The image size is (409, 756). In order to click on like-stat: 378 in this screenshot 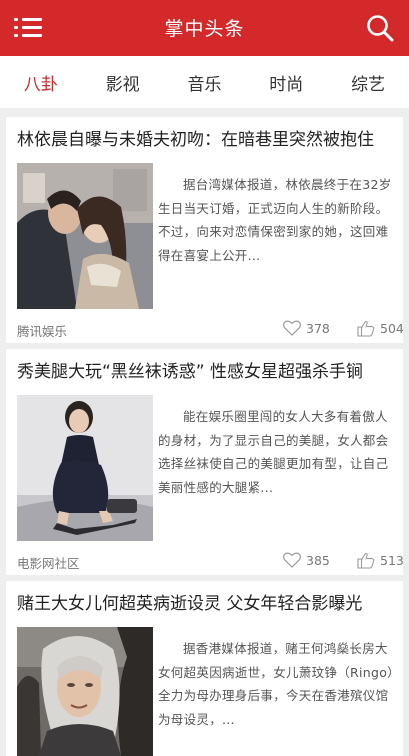, I will do `click(306, 328)`.